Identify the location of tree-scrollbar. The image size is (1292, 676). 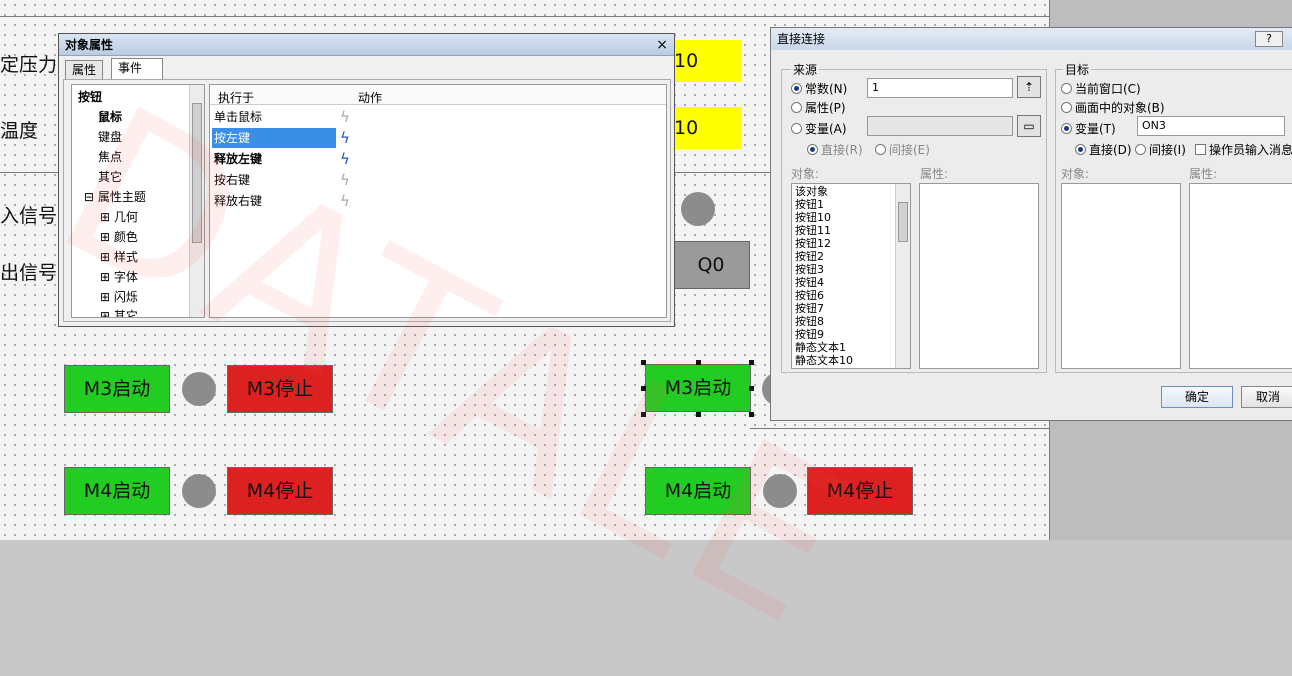
(196, 201).